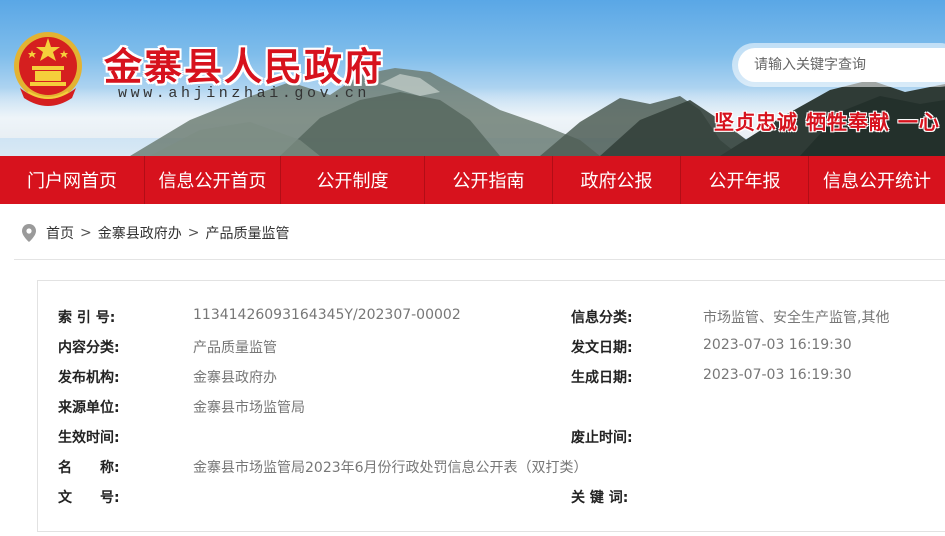 This screenshot has width=945, height=536. Describe the element at coordinates (89, 378) in the screenshot. I see `publisher-label: 发布机构:` at that location.